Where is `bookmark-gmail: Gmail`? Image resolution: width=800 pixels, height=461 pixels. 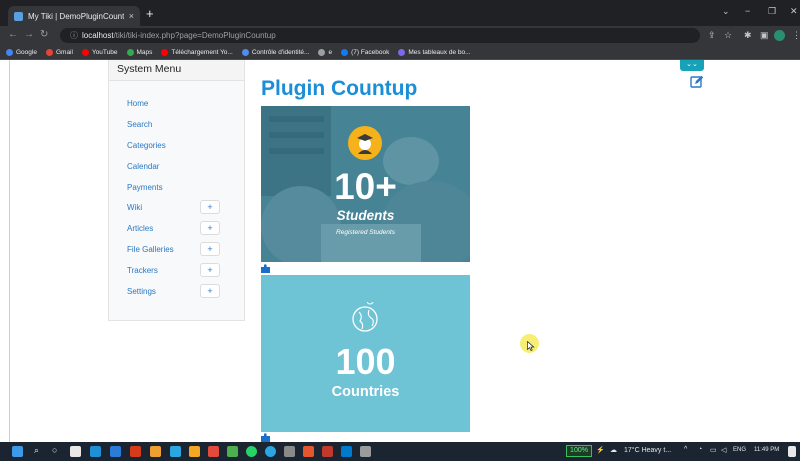 bookmark-gmail: Gmail is located at coordinates (59, 52).